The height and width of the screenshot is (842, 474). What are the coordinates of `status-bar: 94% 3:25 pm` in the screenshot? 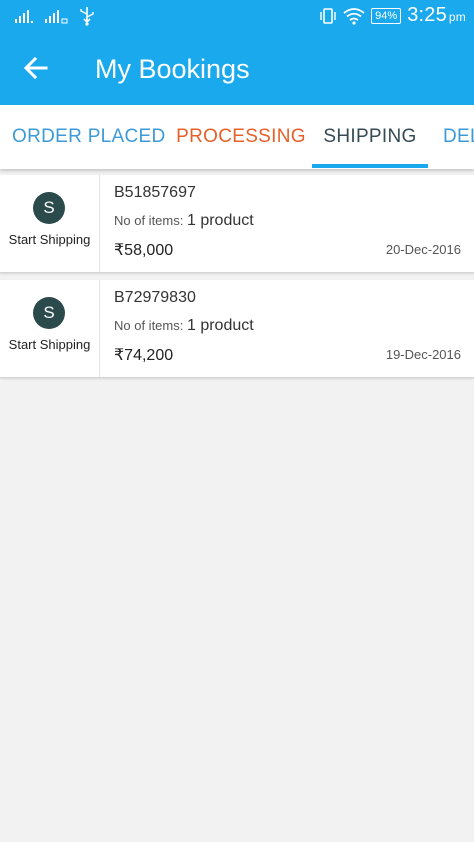 It's located at (237, 16).